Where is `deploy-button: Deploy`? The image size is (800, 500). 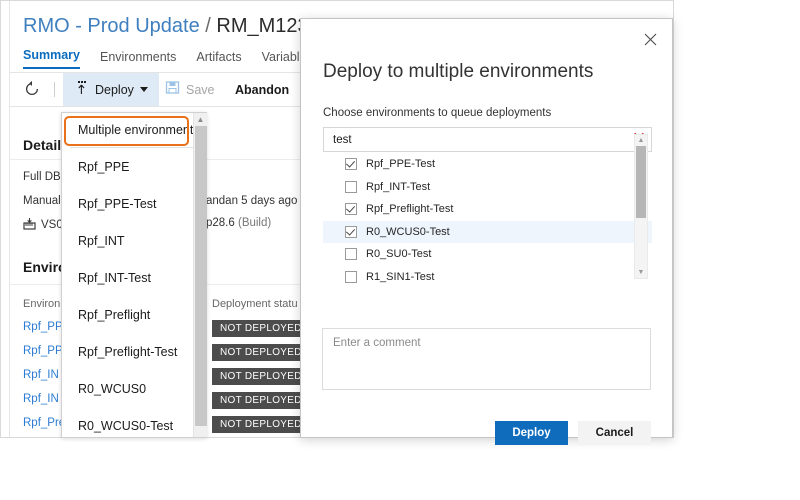 deploy-button: Deploy is located at coordinates (531, 433).